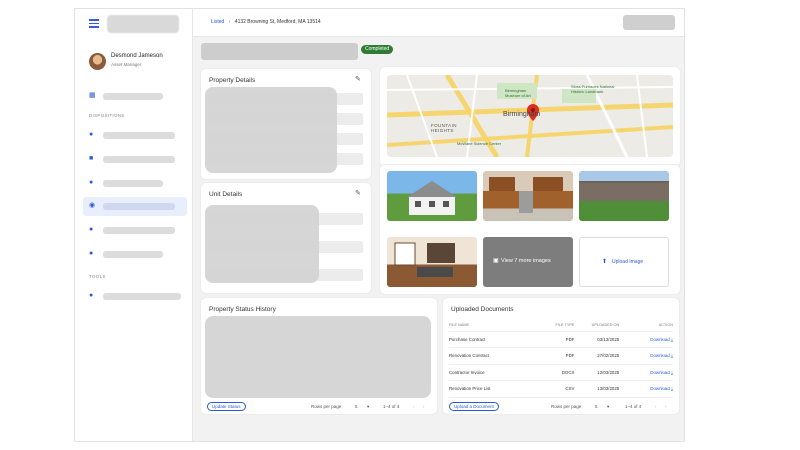 The height and width of the screenshot is (450, 800). Describe the element at coordinates (624, 192) in the screenshot. I see `backyard-image` at that location.